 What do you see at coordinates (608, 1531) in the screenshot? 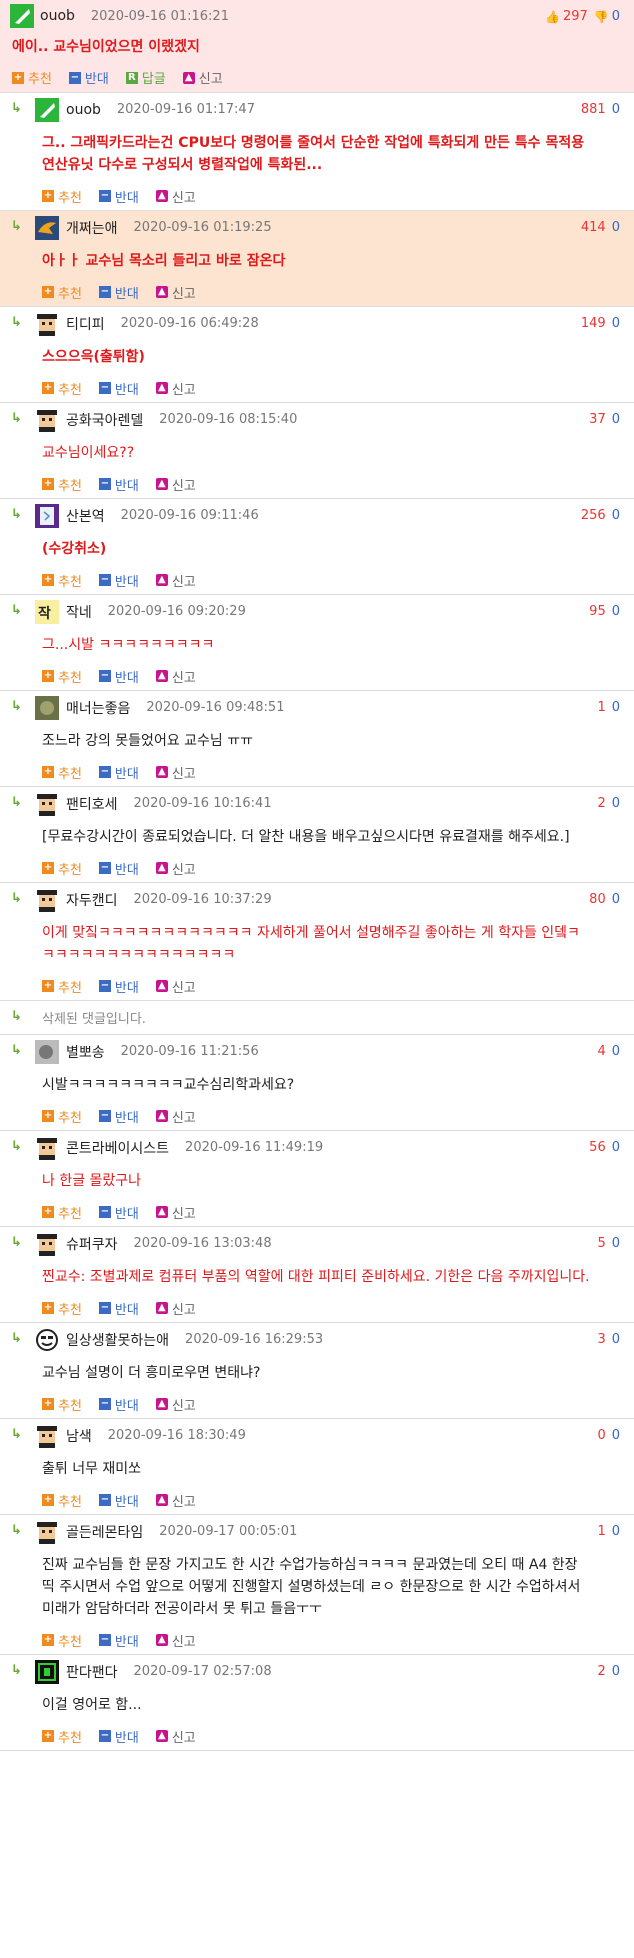
I see `vote-counts: 10` at bounding box center [608, 1531].